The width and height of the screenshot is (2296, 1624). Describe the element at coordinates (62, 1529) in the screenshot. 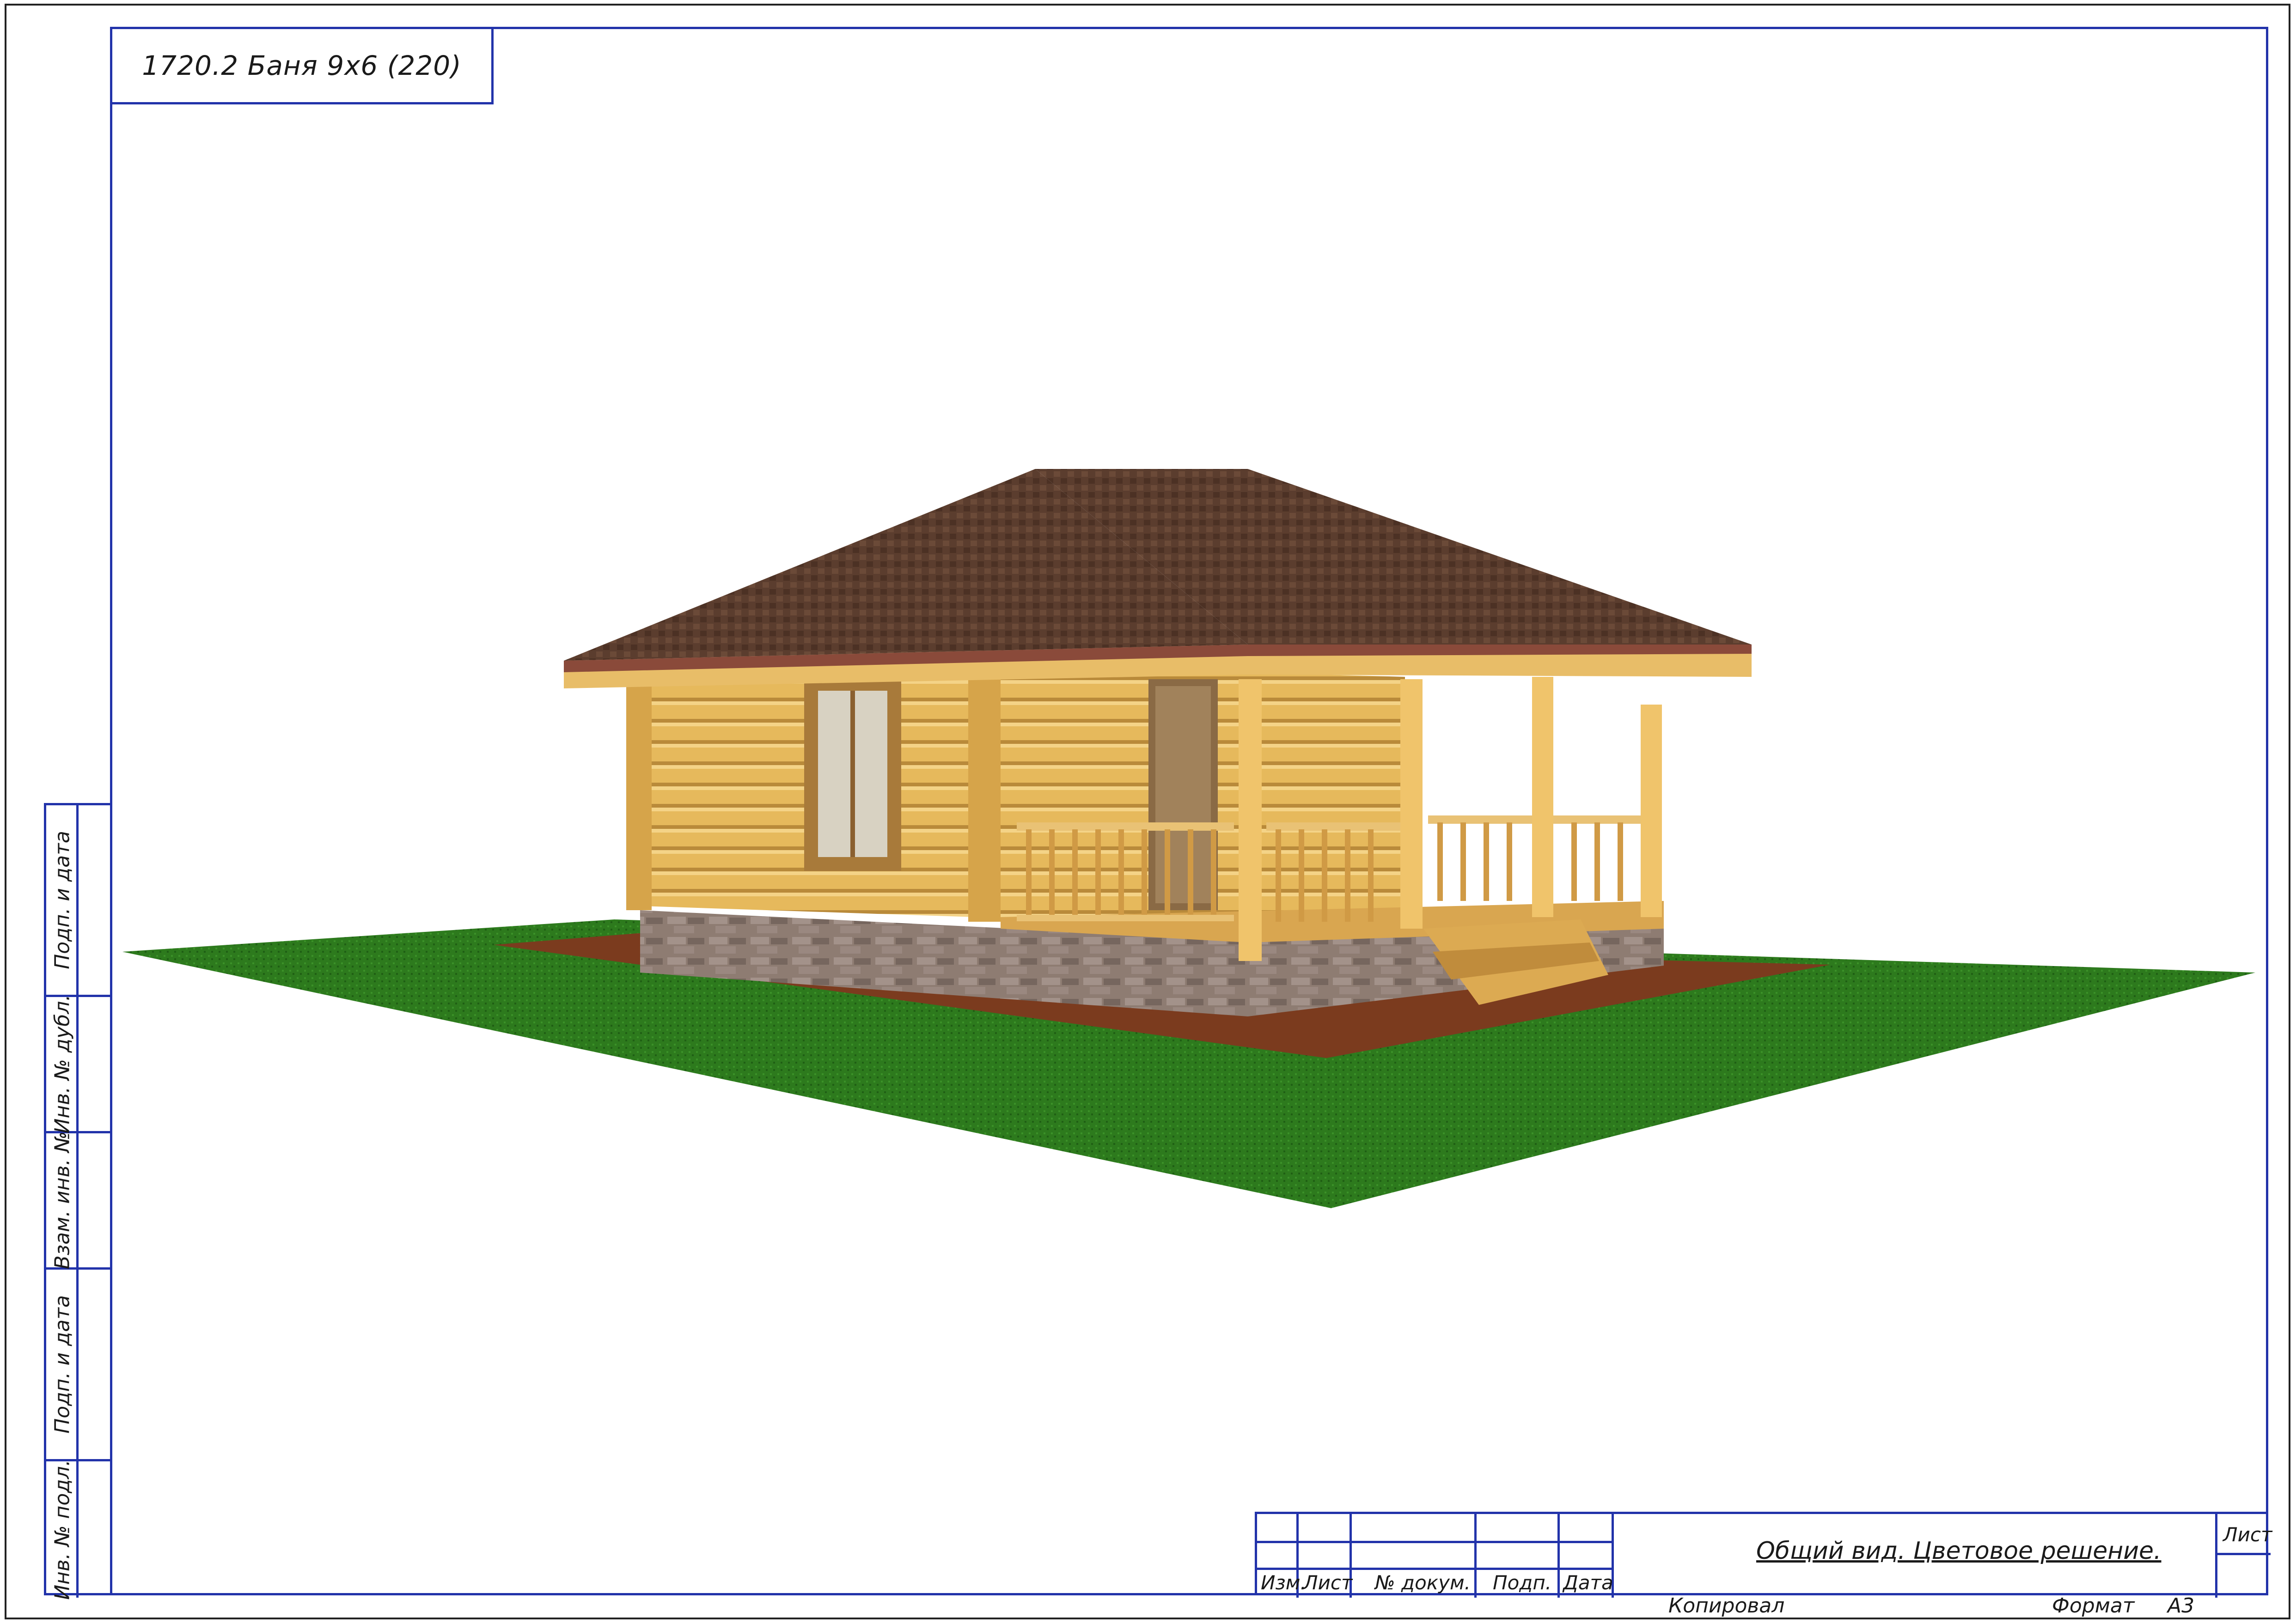

I see `side-label: Инв. № подл.` at that location.